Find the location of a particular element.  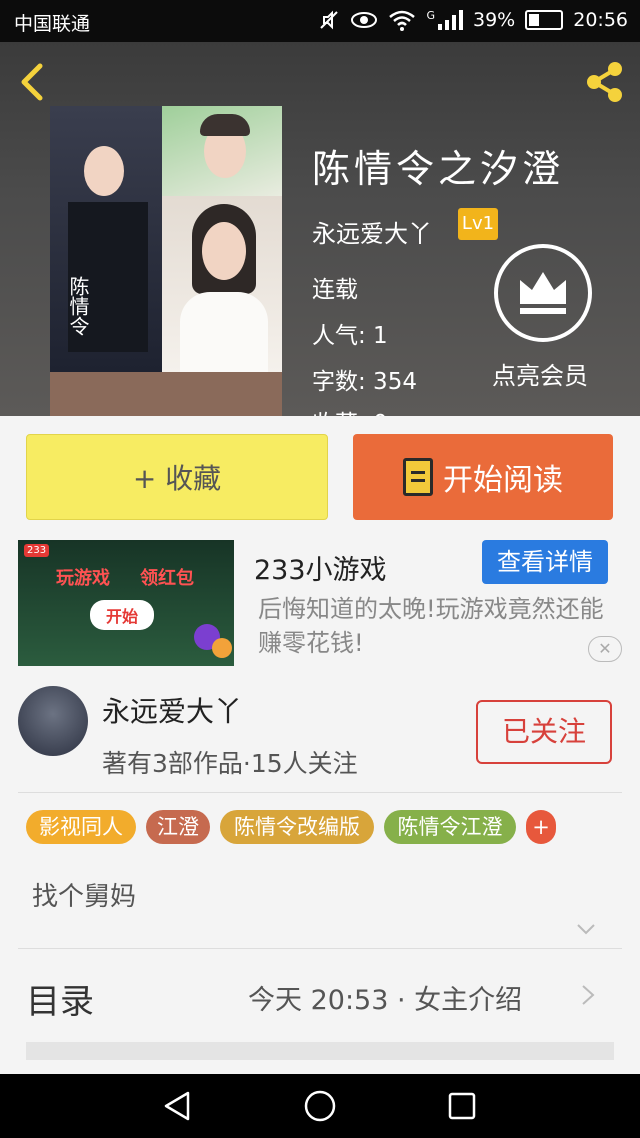

clock: 20:56 is located at coordinates (600, 20).